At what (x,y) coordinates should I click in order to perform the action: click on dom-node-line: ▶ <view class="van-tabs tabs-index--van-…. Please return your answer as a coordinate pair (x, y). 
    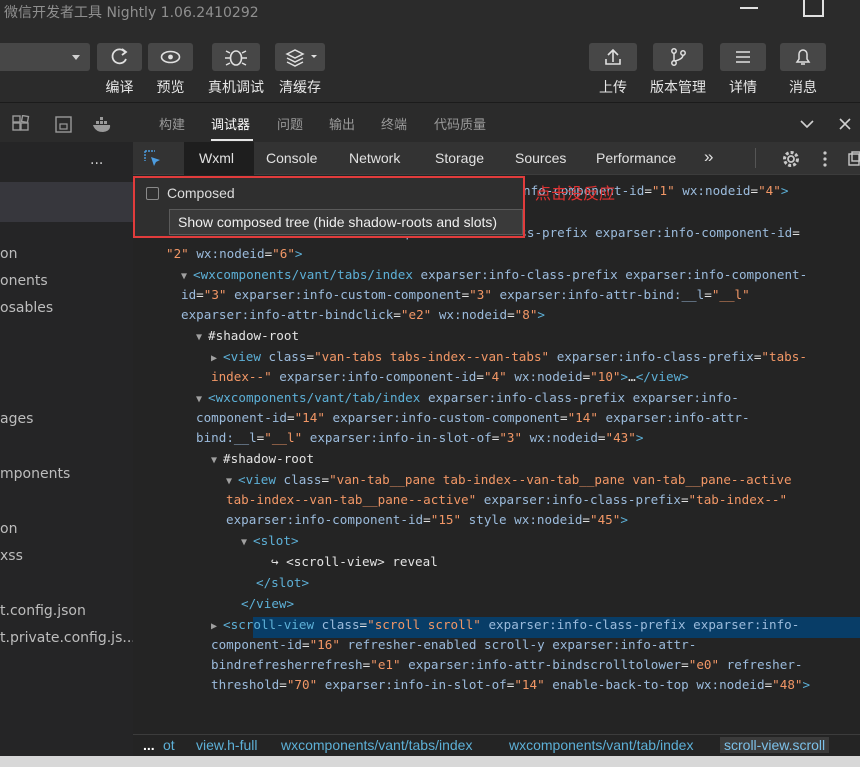
    Looking at the image, I should click on (509, 356).